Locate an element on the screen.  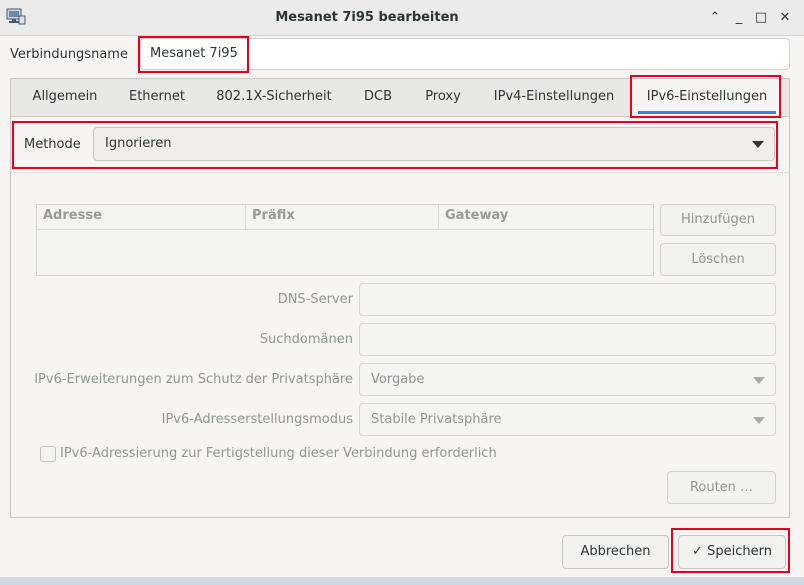
active-tab-indicator is located at coordinates (707, 112).